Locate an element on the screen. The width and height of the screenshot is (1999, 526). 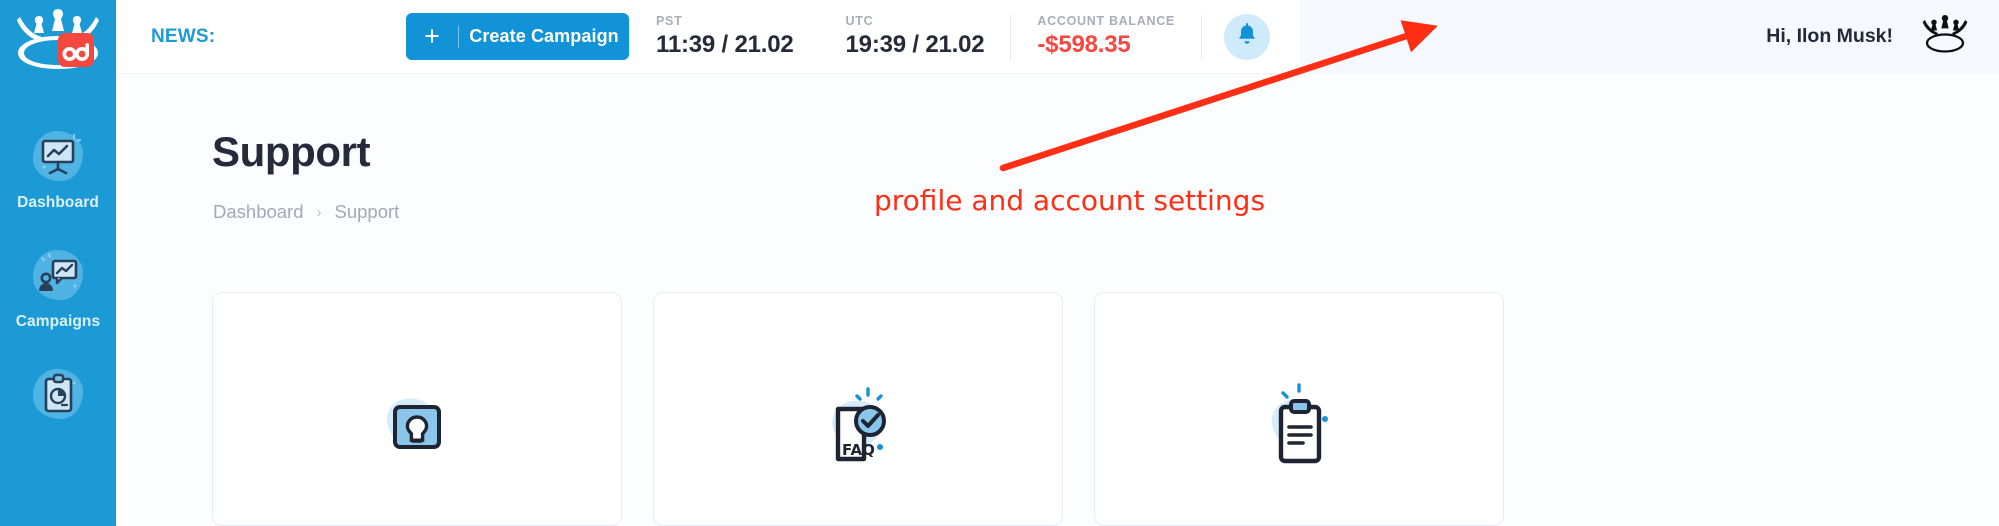
sidebar-item-label: Campaigns is located at coordinates (58, 321).